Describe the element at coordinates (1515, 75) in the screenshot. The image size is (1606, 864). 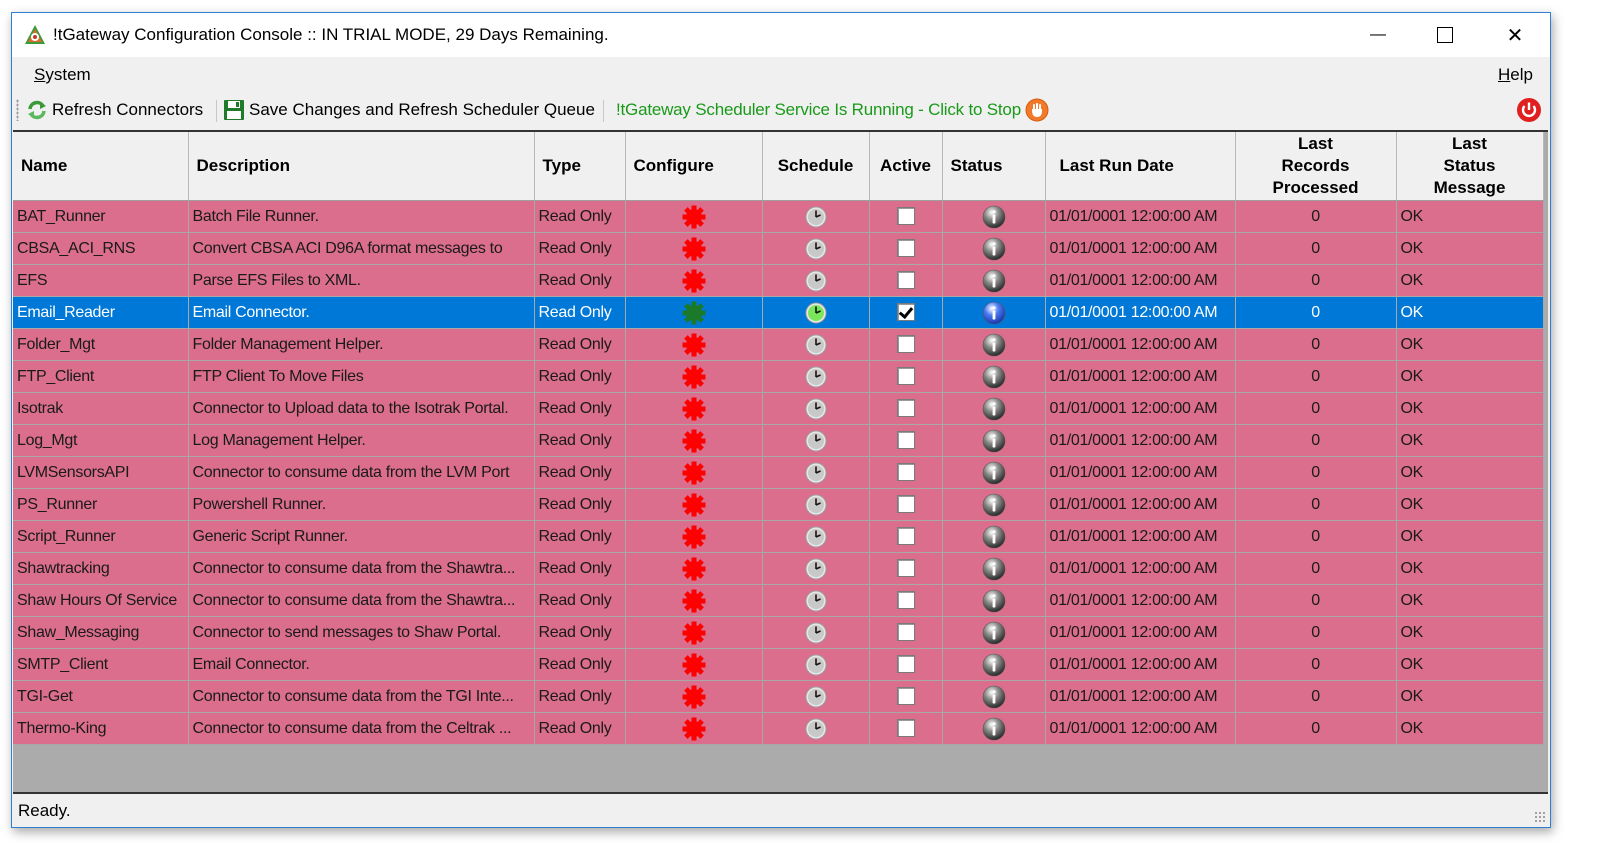
I see `menu-help: Help` at that location.